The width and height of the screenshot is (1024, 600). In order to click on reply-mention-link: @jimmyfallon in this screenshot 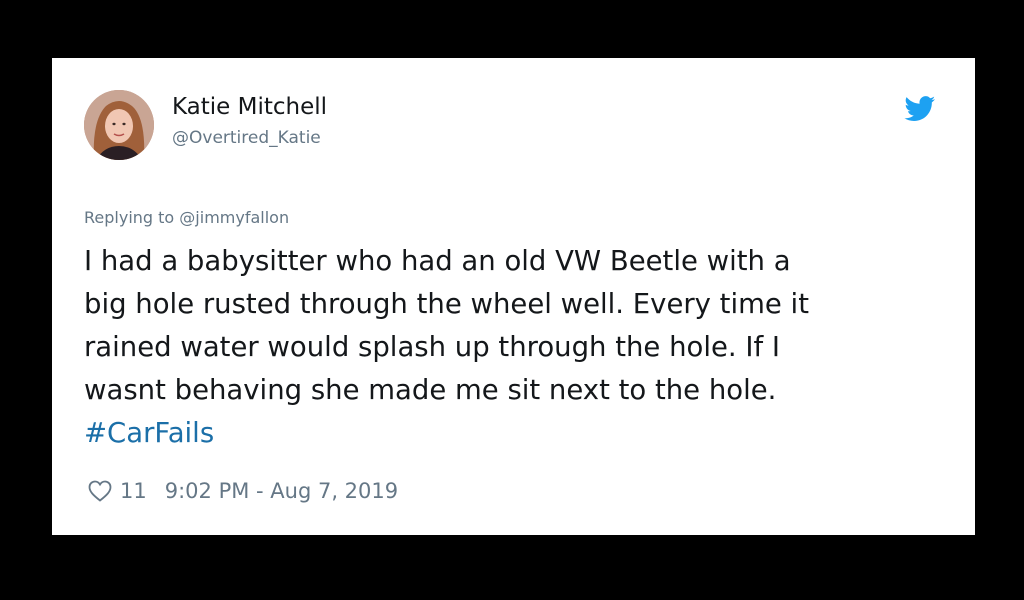, I will do `click(234, 217)`.